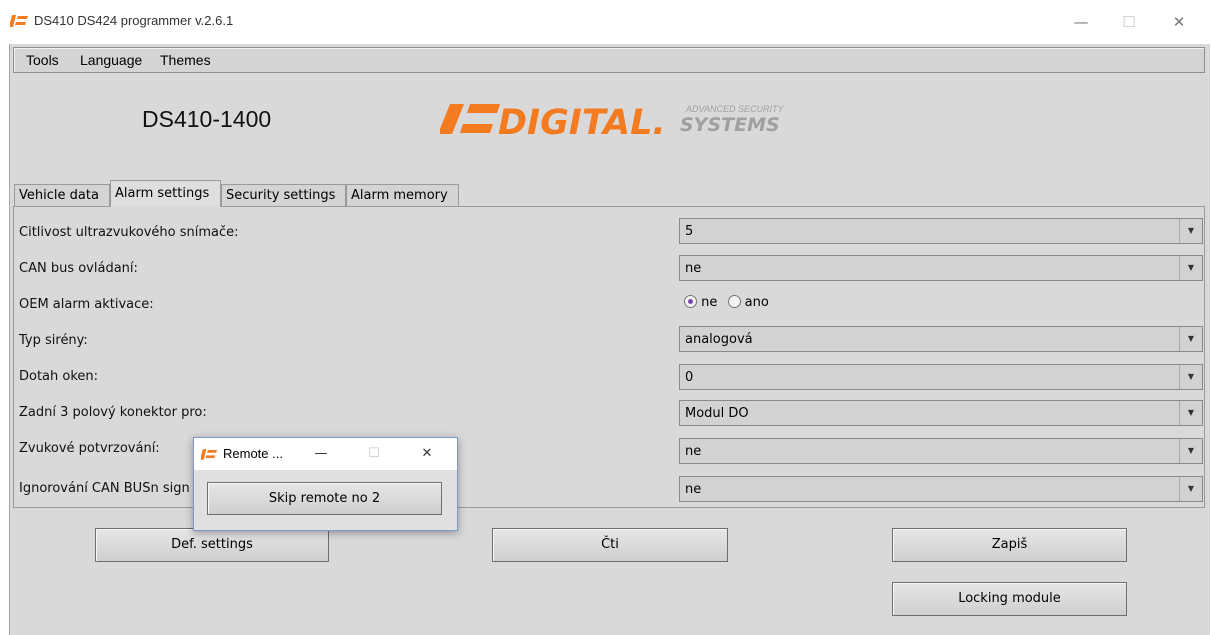 This screenshot has height=635, width=1211. I want to click on dialog-close-button: ✕, so click(427, 454).